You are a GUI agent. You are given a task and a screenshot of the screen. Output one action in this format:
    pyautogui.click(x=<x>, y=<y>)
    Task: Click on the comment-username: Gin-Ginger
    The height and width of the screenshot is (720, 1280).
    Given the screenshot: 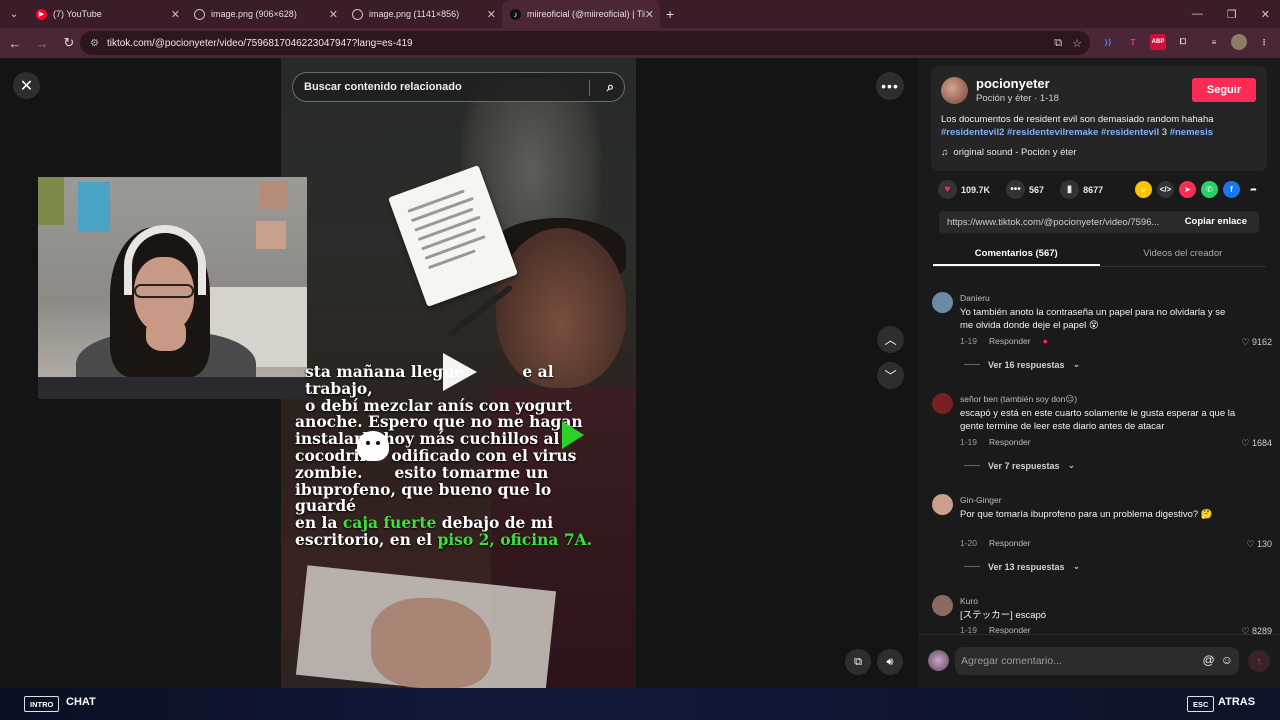 What is the action you would take?
    pyautogui.click(x=981, y=500)
    